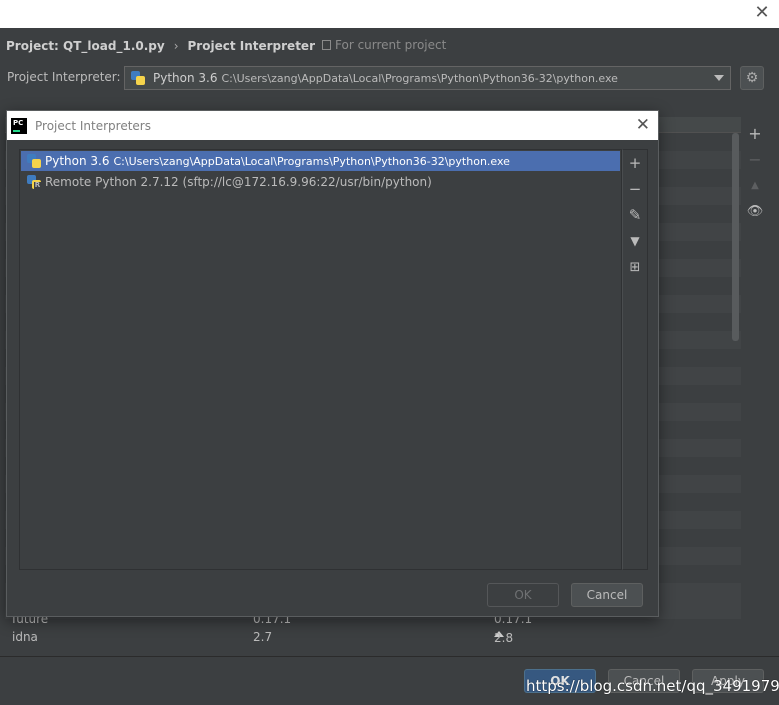  I want to click on interpreter-settings-button: ⚙, so click(752, 78).